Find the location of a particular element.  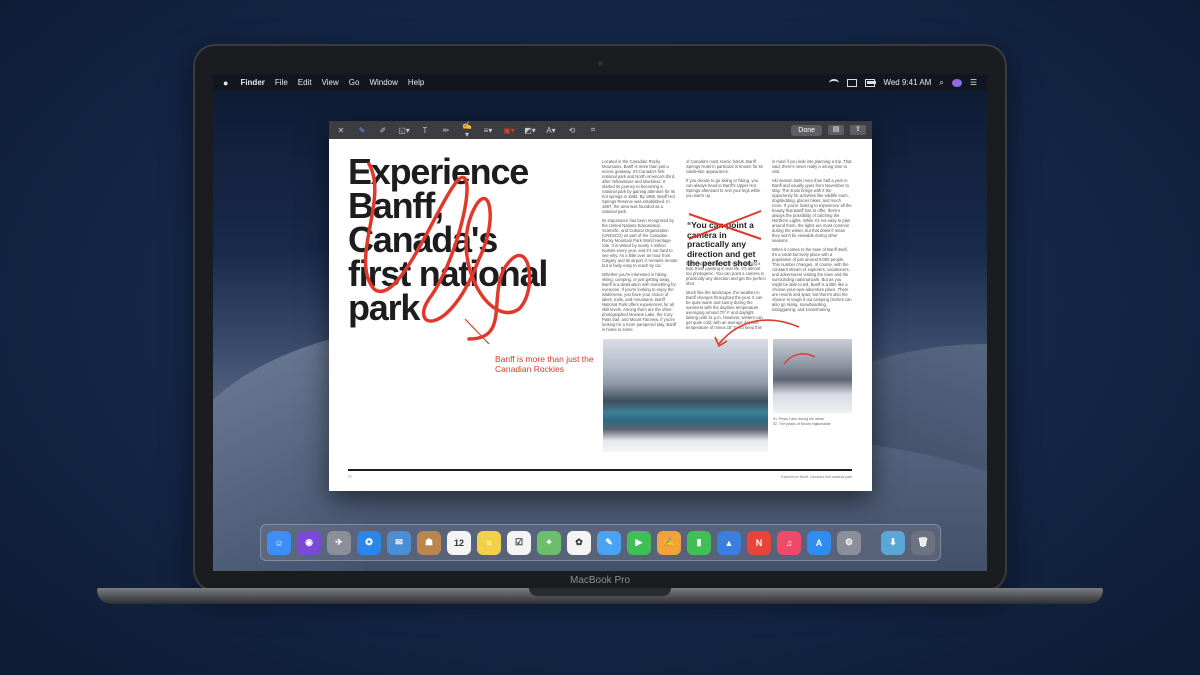

headline-line: Banff, is located at coordinates (396, 205).